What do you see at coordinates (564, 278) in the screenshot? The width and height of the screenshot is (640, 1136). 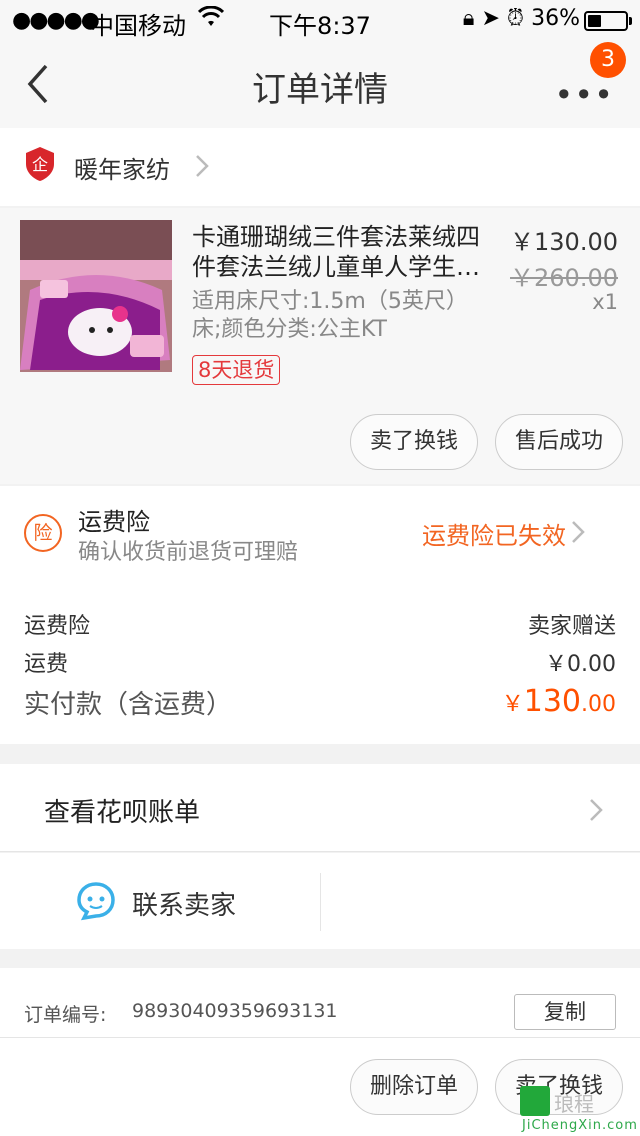 I see `item-original-price: ￥260.00` at bounding box center [564, 278].